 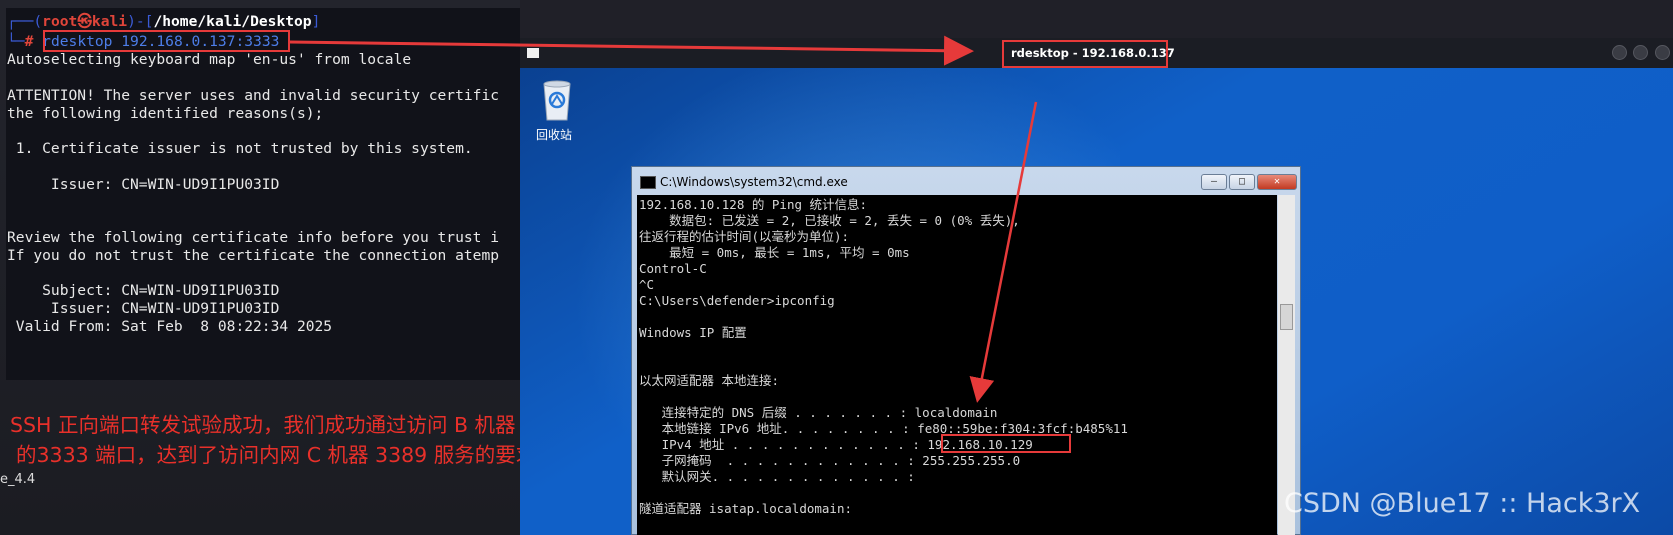 I want to click on watermark: CSDN @Blue17 :: Hack3rX, so click(x=1462, y=503).